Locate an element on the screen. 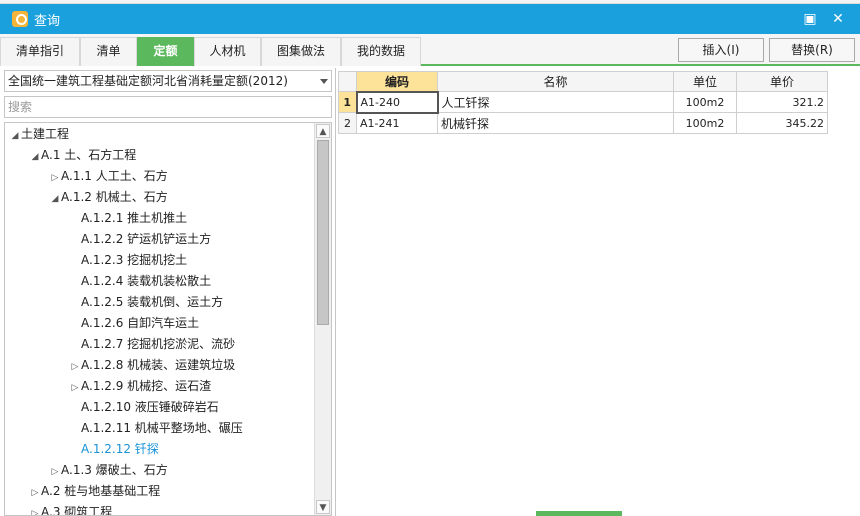 This screenshot has height=516, width=860. cell-code: A1-240 is located at coordinates (397, 102).